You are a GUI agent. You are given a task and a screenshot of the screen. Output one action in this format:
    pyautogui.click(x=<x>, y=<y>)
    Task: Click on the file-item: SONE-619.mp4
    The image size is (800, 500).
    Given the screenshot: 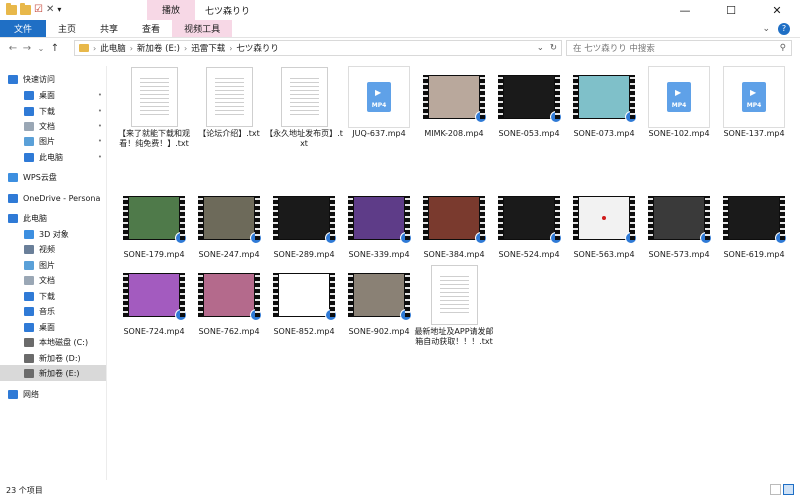 What is the action you would take?
    pyautogui.click(x=751, y=231)
    